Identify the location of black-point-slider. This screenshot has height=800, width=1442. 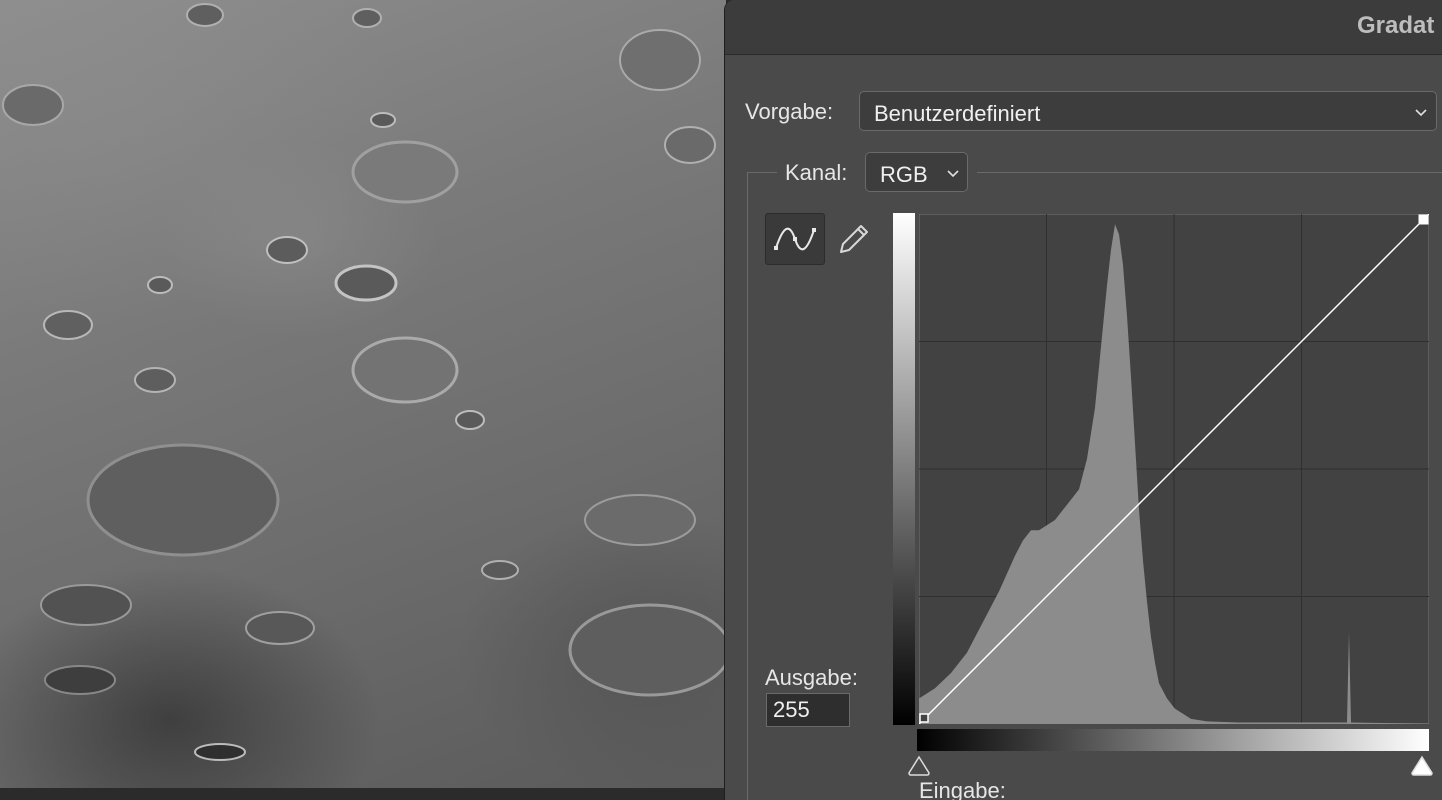
(919, 766).